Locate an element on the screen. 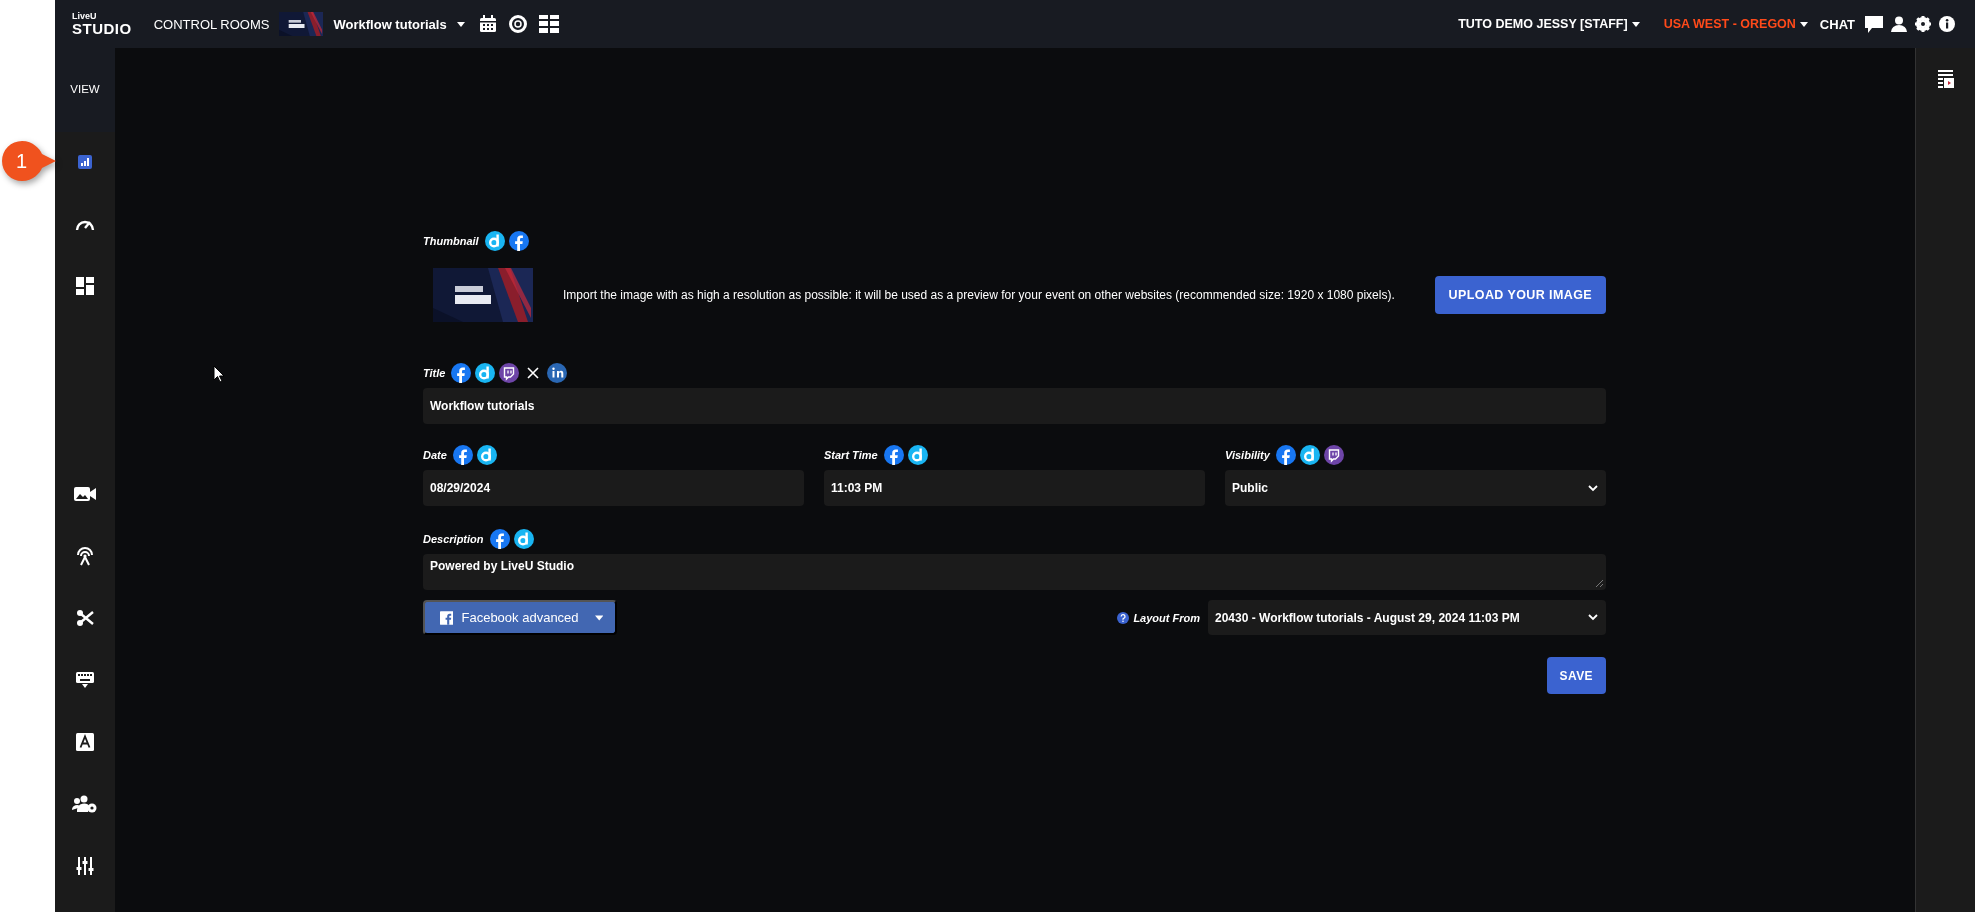 Image resolution: width=1975 pixels, height=912 pixels. upload-hint: Import the image with as high a resolution as possible: it will be used as a preview for your event on other websites (recommended size: 1920 x 1080 pixels). is located at coordinates (979, 295).